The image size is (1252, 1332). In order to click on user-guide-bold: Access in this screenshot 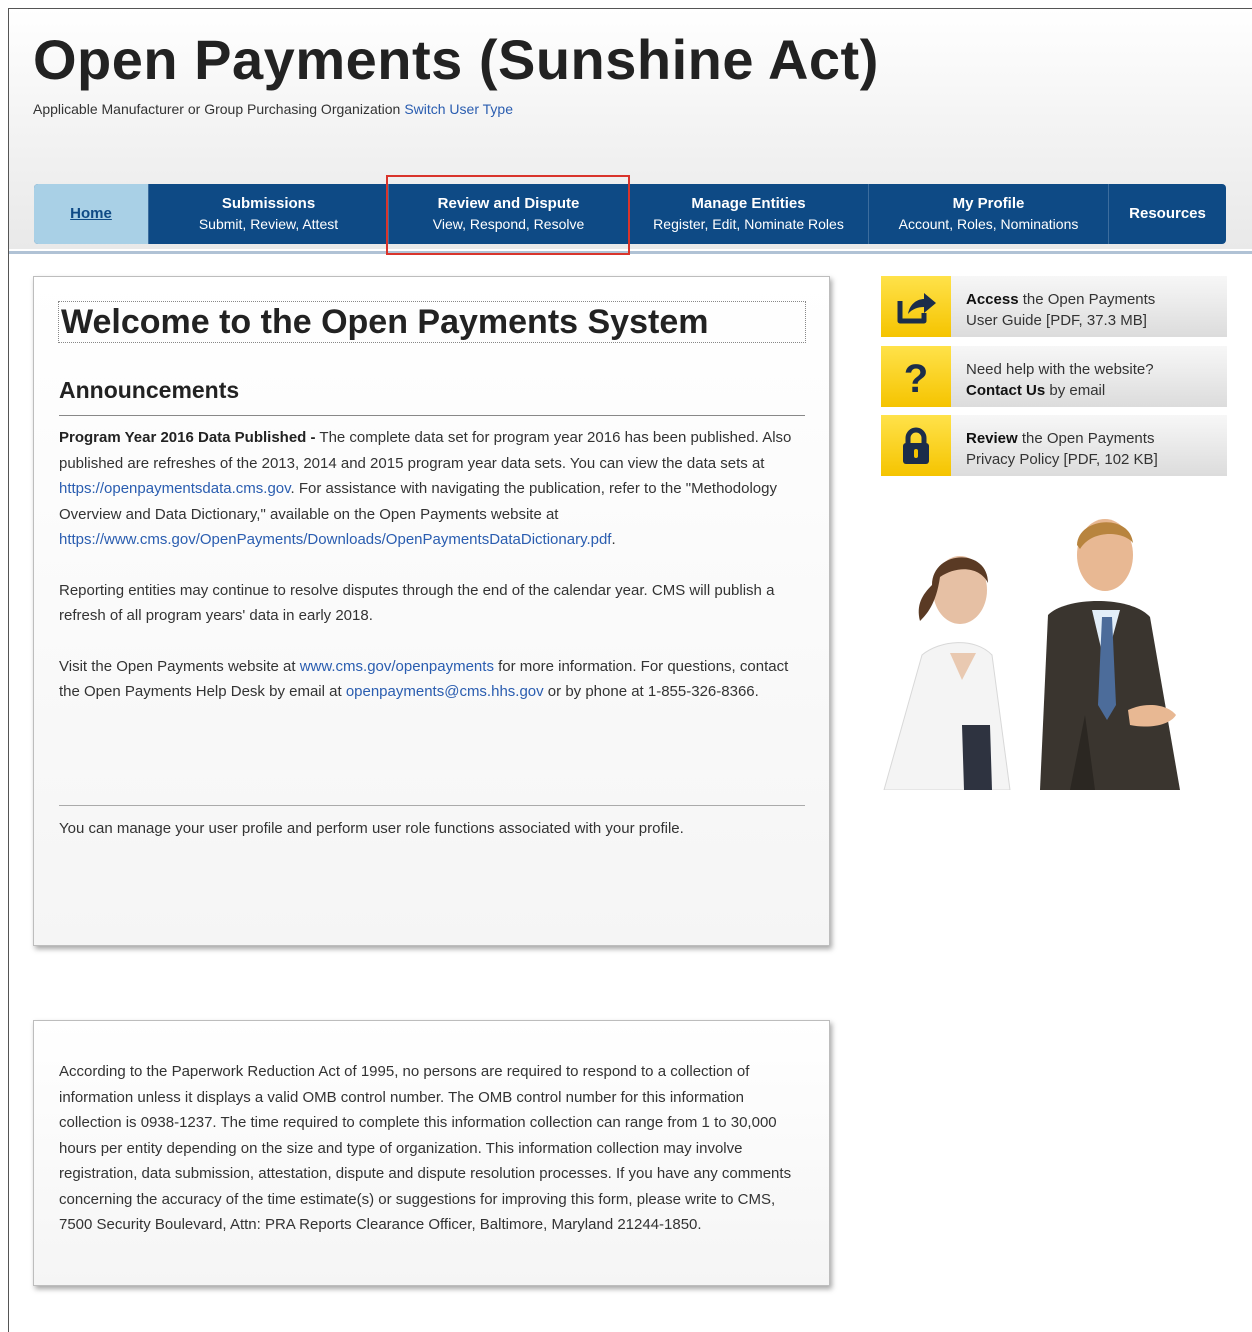, I will do `click(992, 299)`.